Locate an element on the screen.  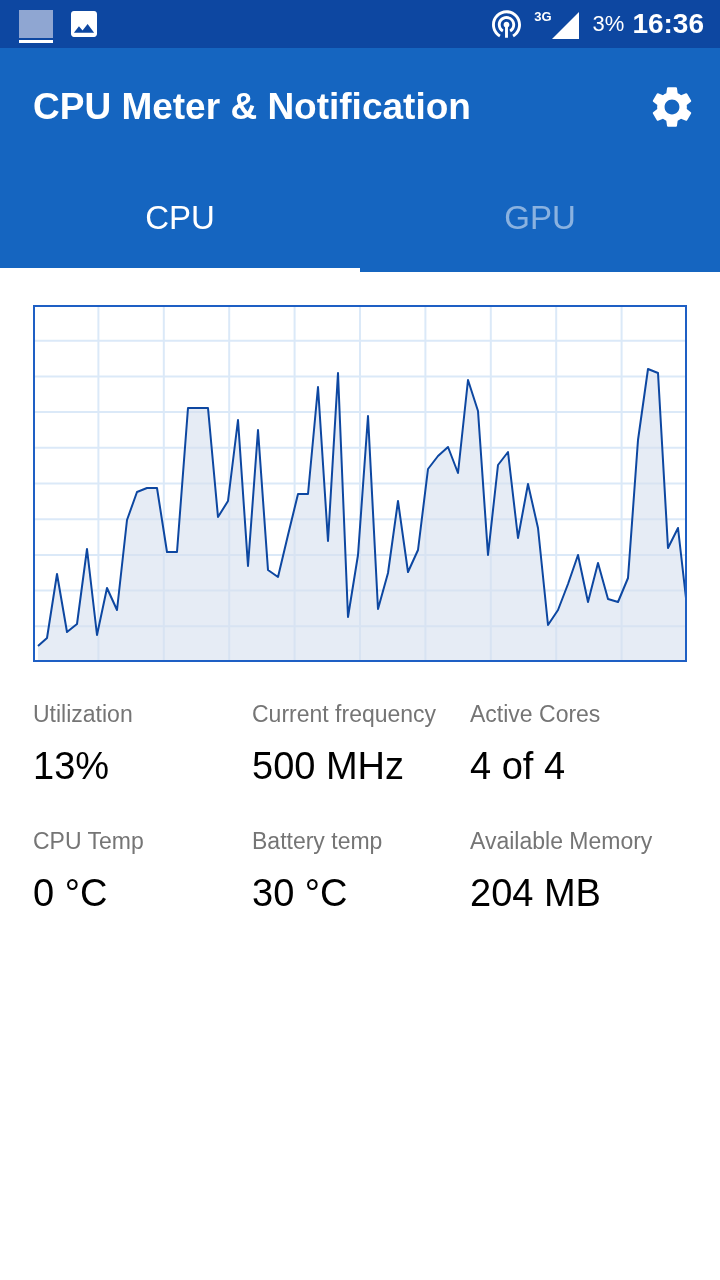
stat-value: 4 of 4 is located at coordinates (518, 766).